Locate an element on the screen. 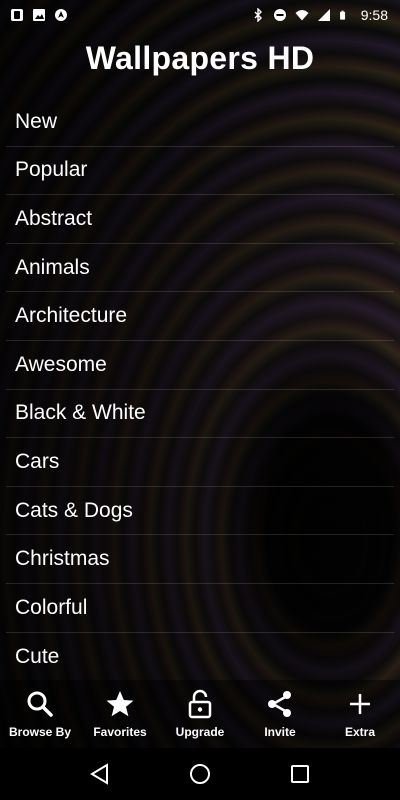 The width and height of the screenshot is (400, 800). battery-icon is located at coordinates (342, 15).